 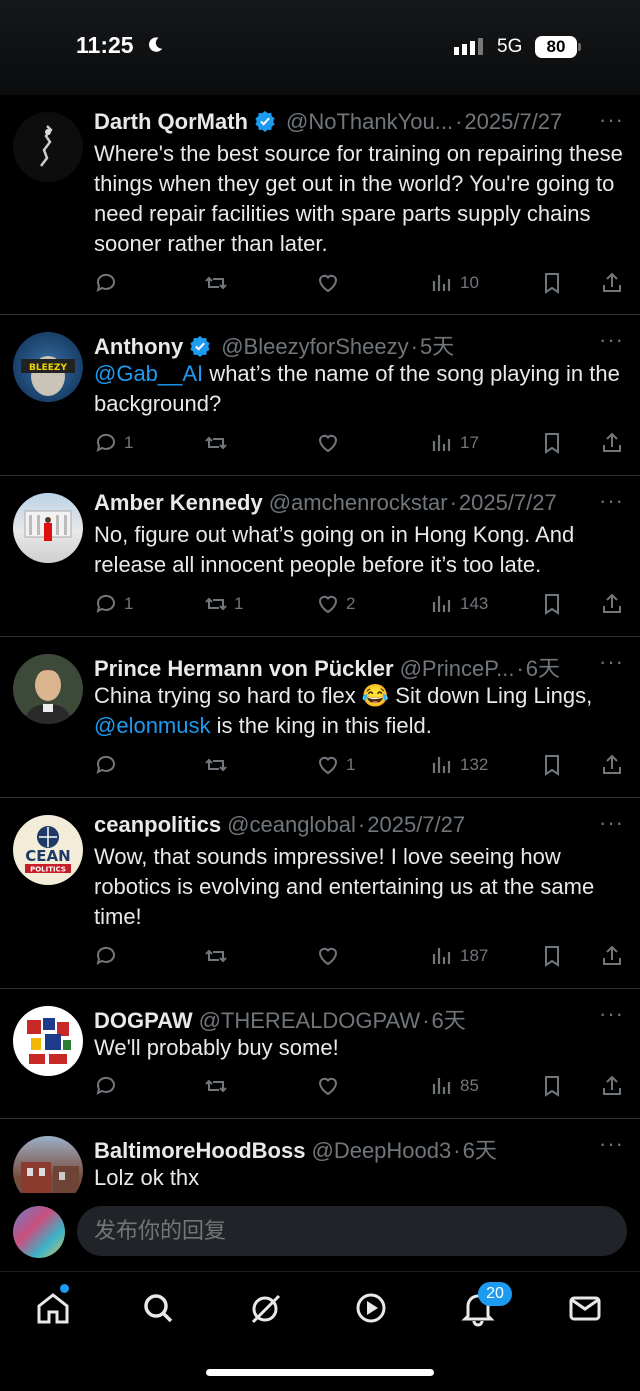 What do you see at coordinates (454, 1086) in the screenshot?
I see `views-button: 85` at bounding box center [454, 1086].